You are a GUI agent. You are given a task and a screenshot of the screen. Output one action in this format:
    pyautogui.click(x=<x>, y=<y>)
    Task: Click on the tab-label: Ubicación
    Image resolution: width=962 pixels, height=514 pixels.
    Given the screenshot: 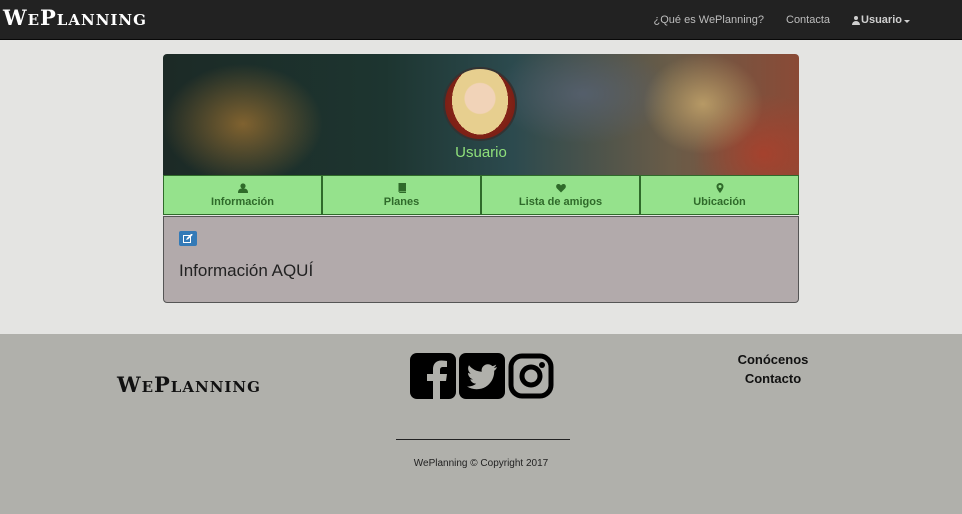 What is the action you would take?
    pyautogui.click(x=719, y=201)
    